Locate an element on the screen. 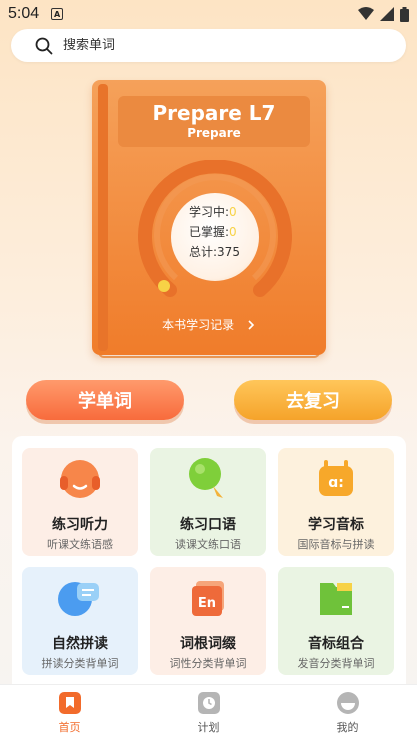 The height and width of the screenshot is (741, 417). feature-card-phonics: 自然拼读 拼读分类背单词 is located at coordinates (80, 621).